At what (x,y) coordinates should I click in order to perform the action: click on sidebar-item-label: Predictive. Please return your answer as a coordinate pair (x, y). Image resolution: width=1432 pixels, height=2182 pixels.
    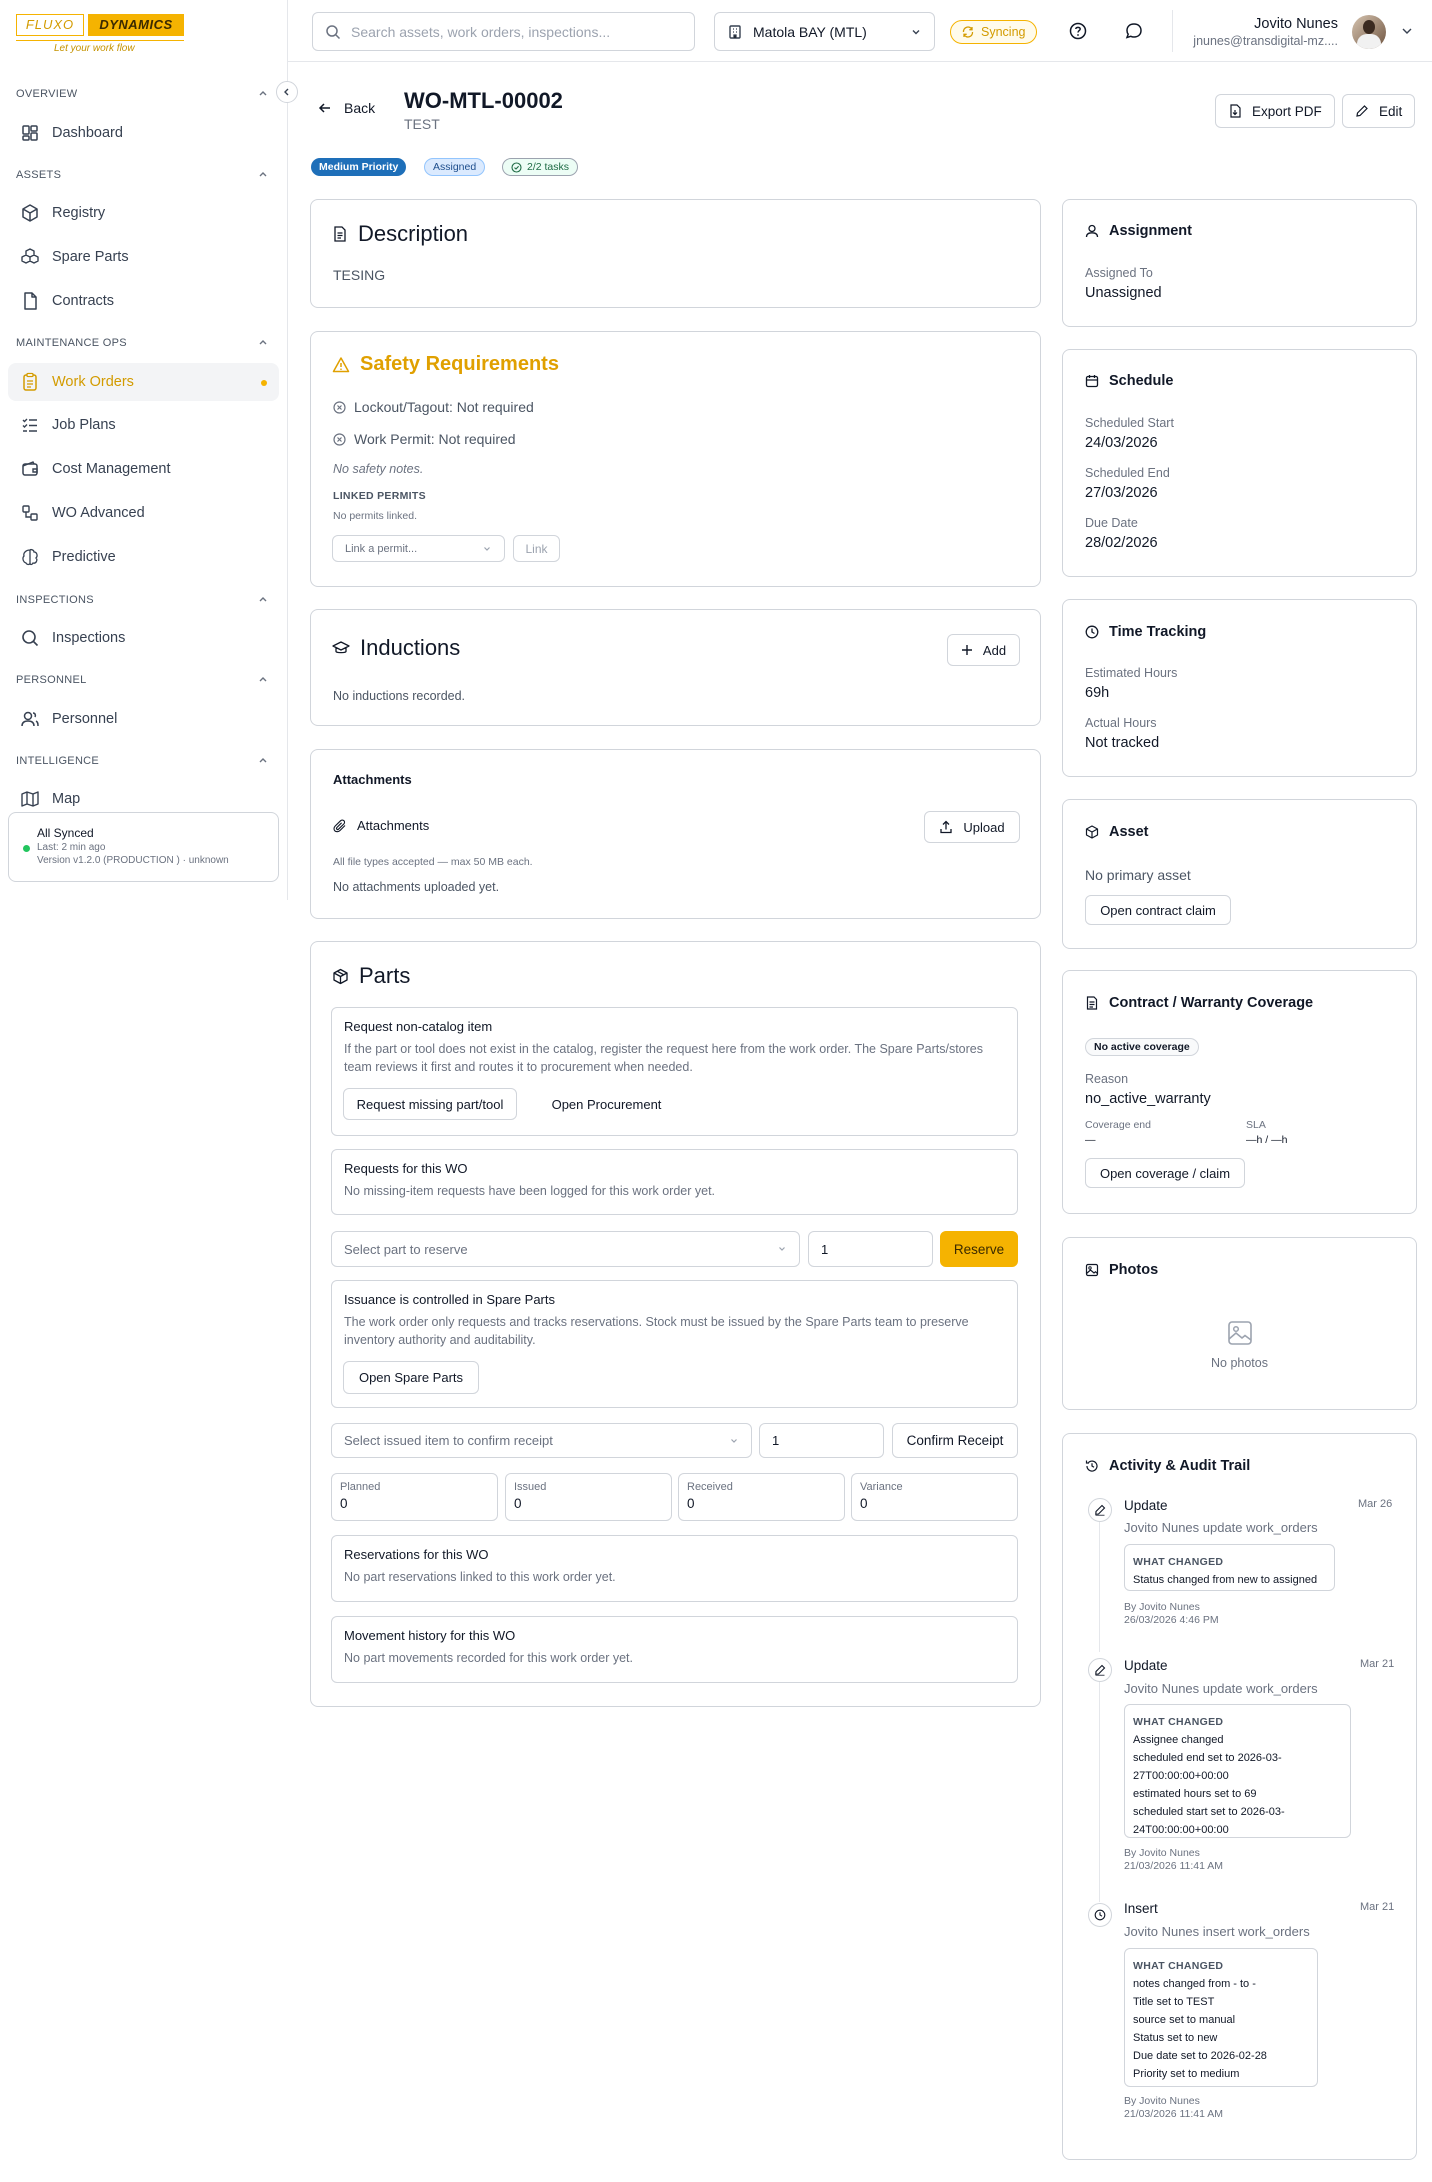
    Looking at the image, I should click on (84, 557).